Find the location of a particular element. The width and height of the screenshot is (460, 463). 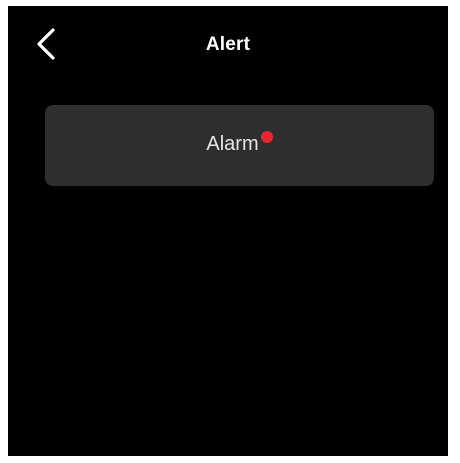

page-title: Alert is located at coordinates (228, 44).